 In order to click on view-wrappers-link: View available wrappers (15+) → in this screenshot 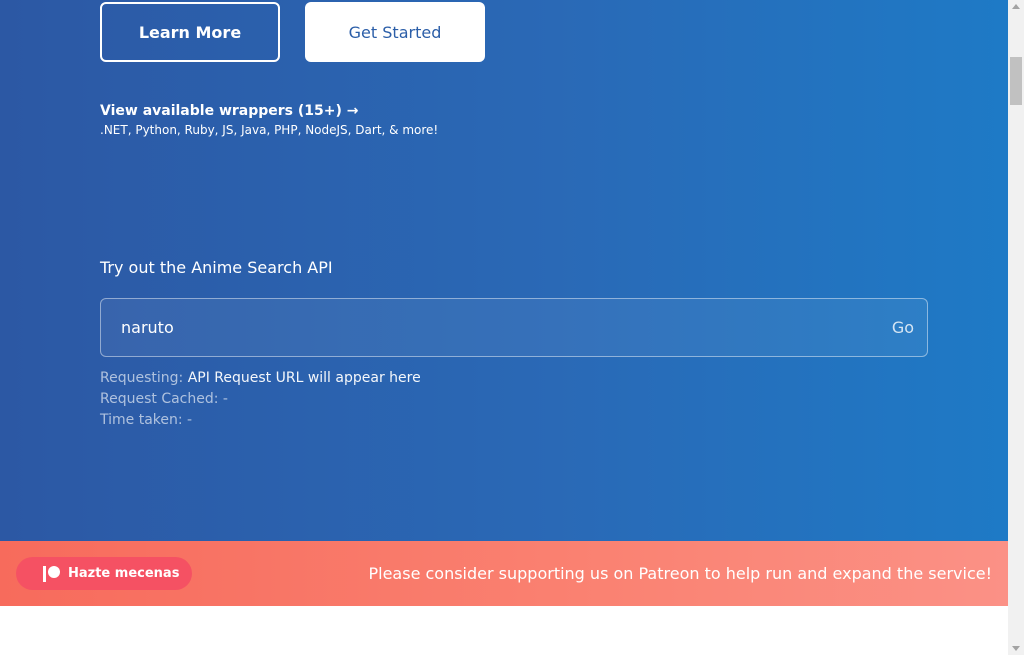, I will do `click(229, 111)`.